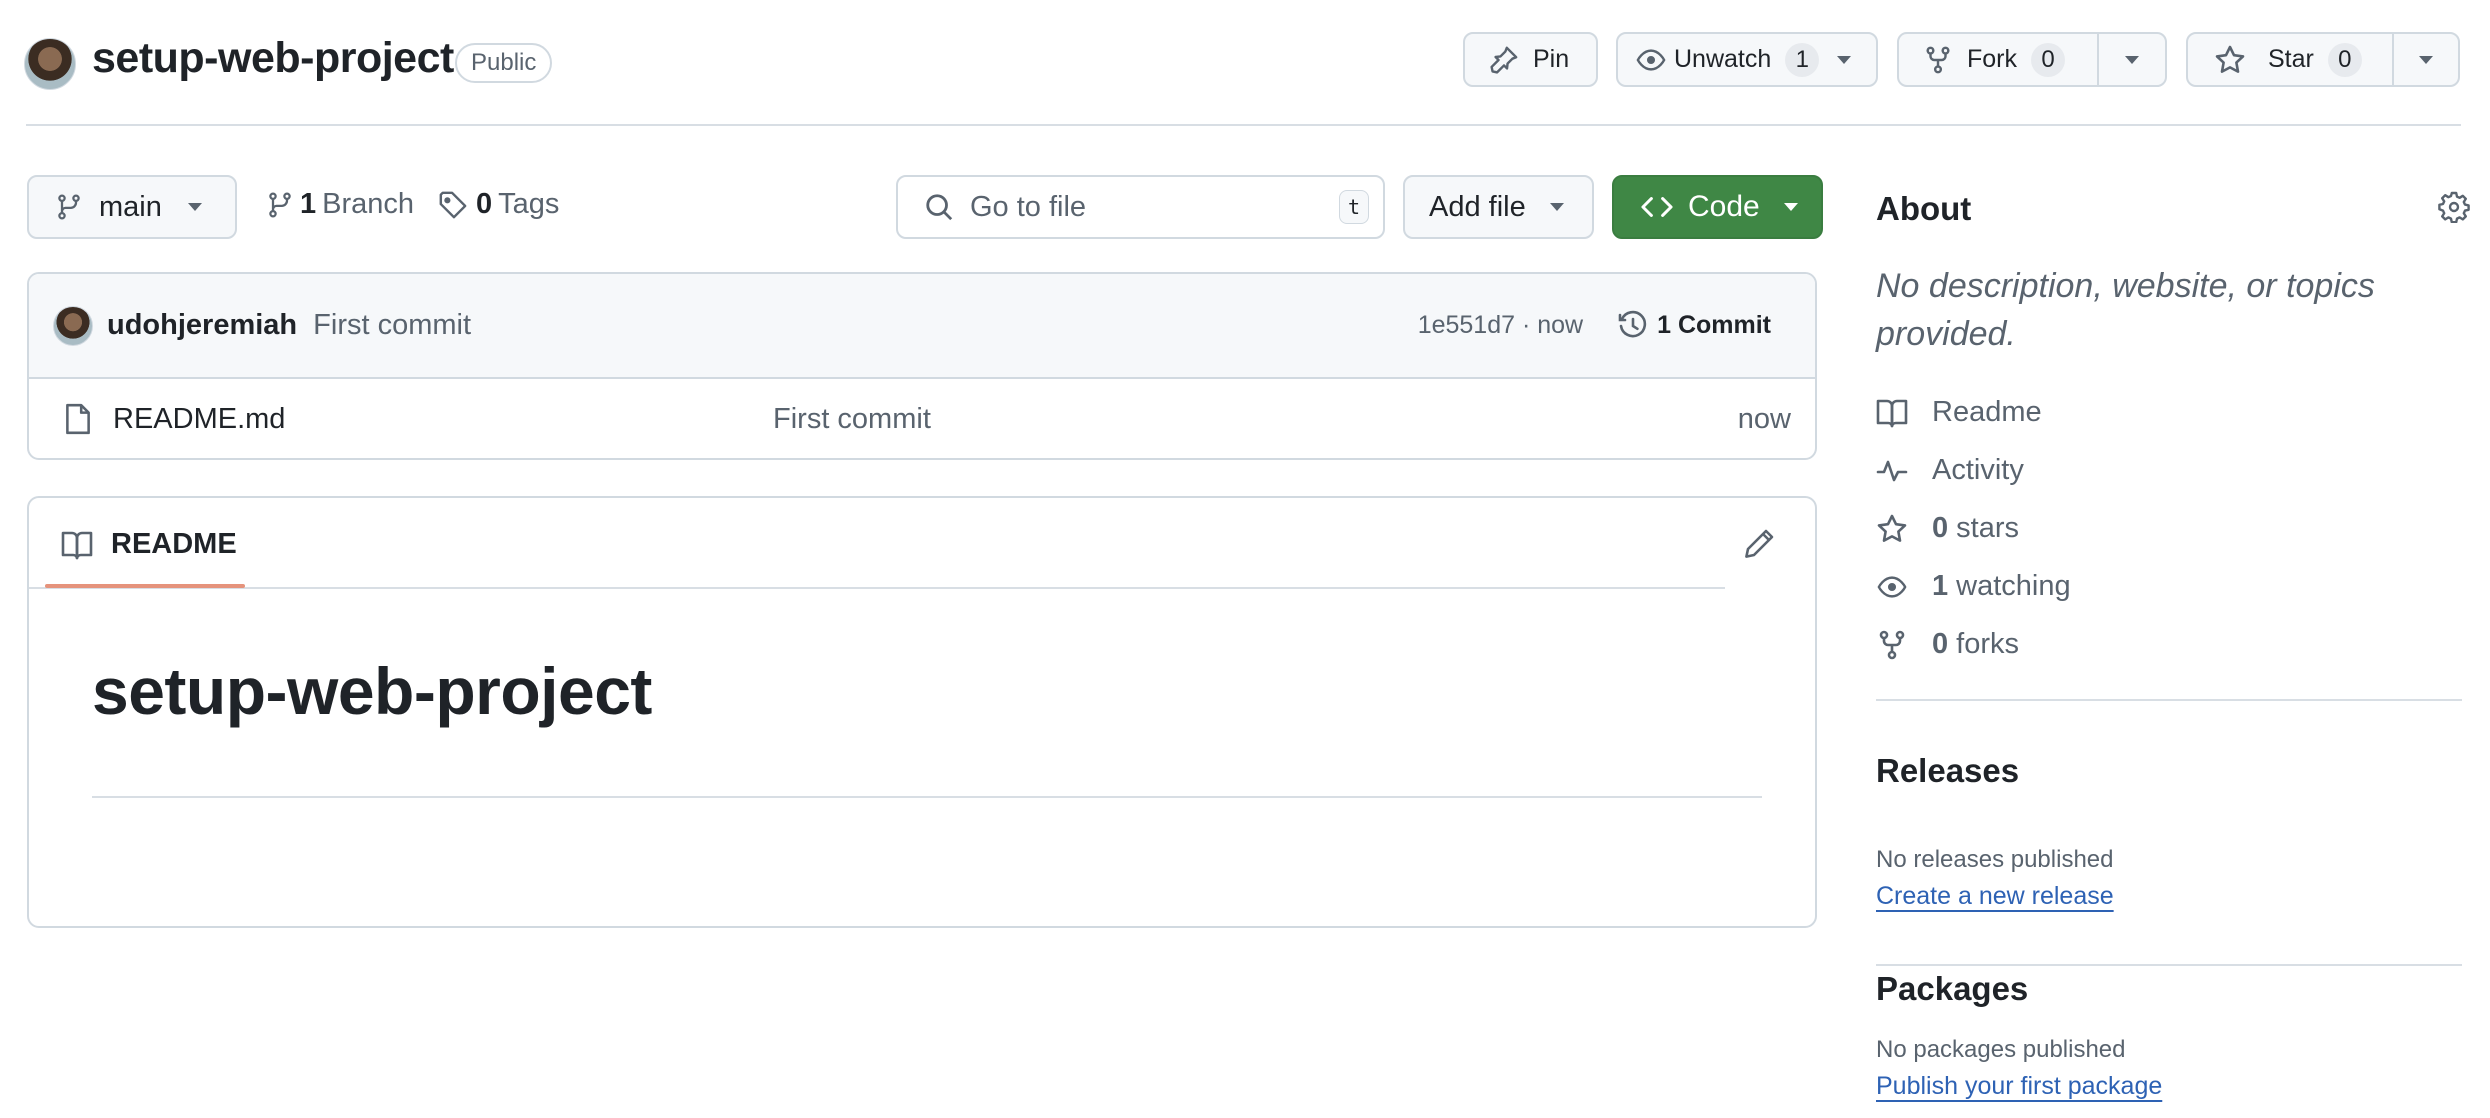 The width and height of the screenshot is (2490, 1118). What do you see at coordinates (1987, 412) in the screenshot?
I see `sidebar-item-label: Readme` at bounding box center [1987, 412].